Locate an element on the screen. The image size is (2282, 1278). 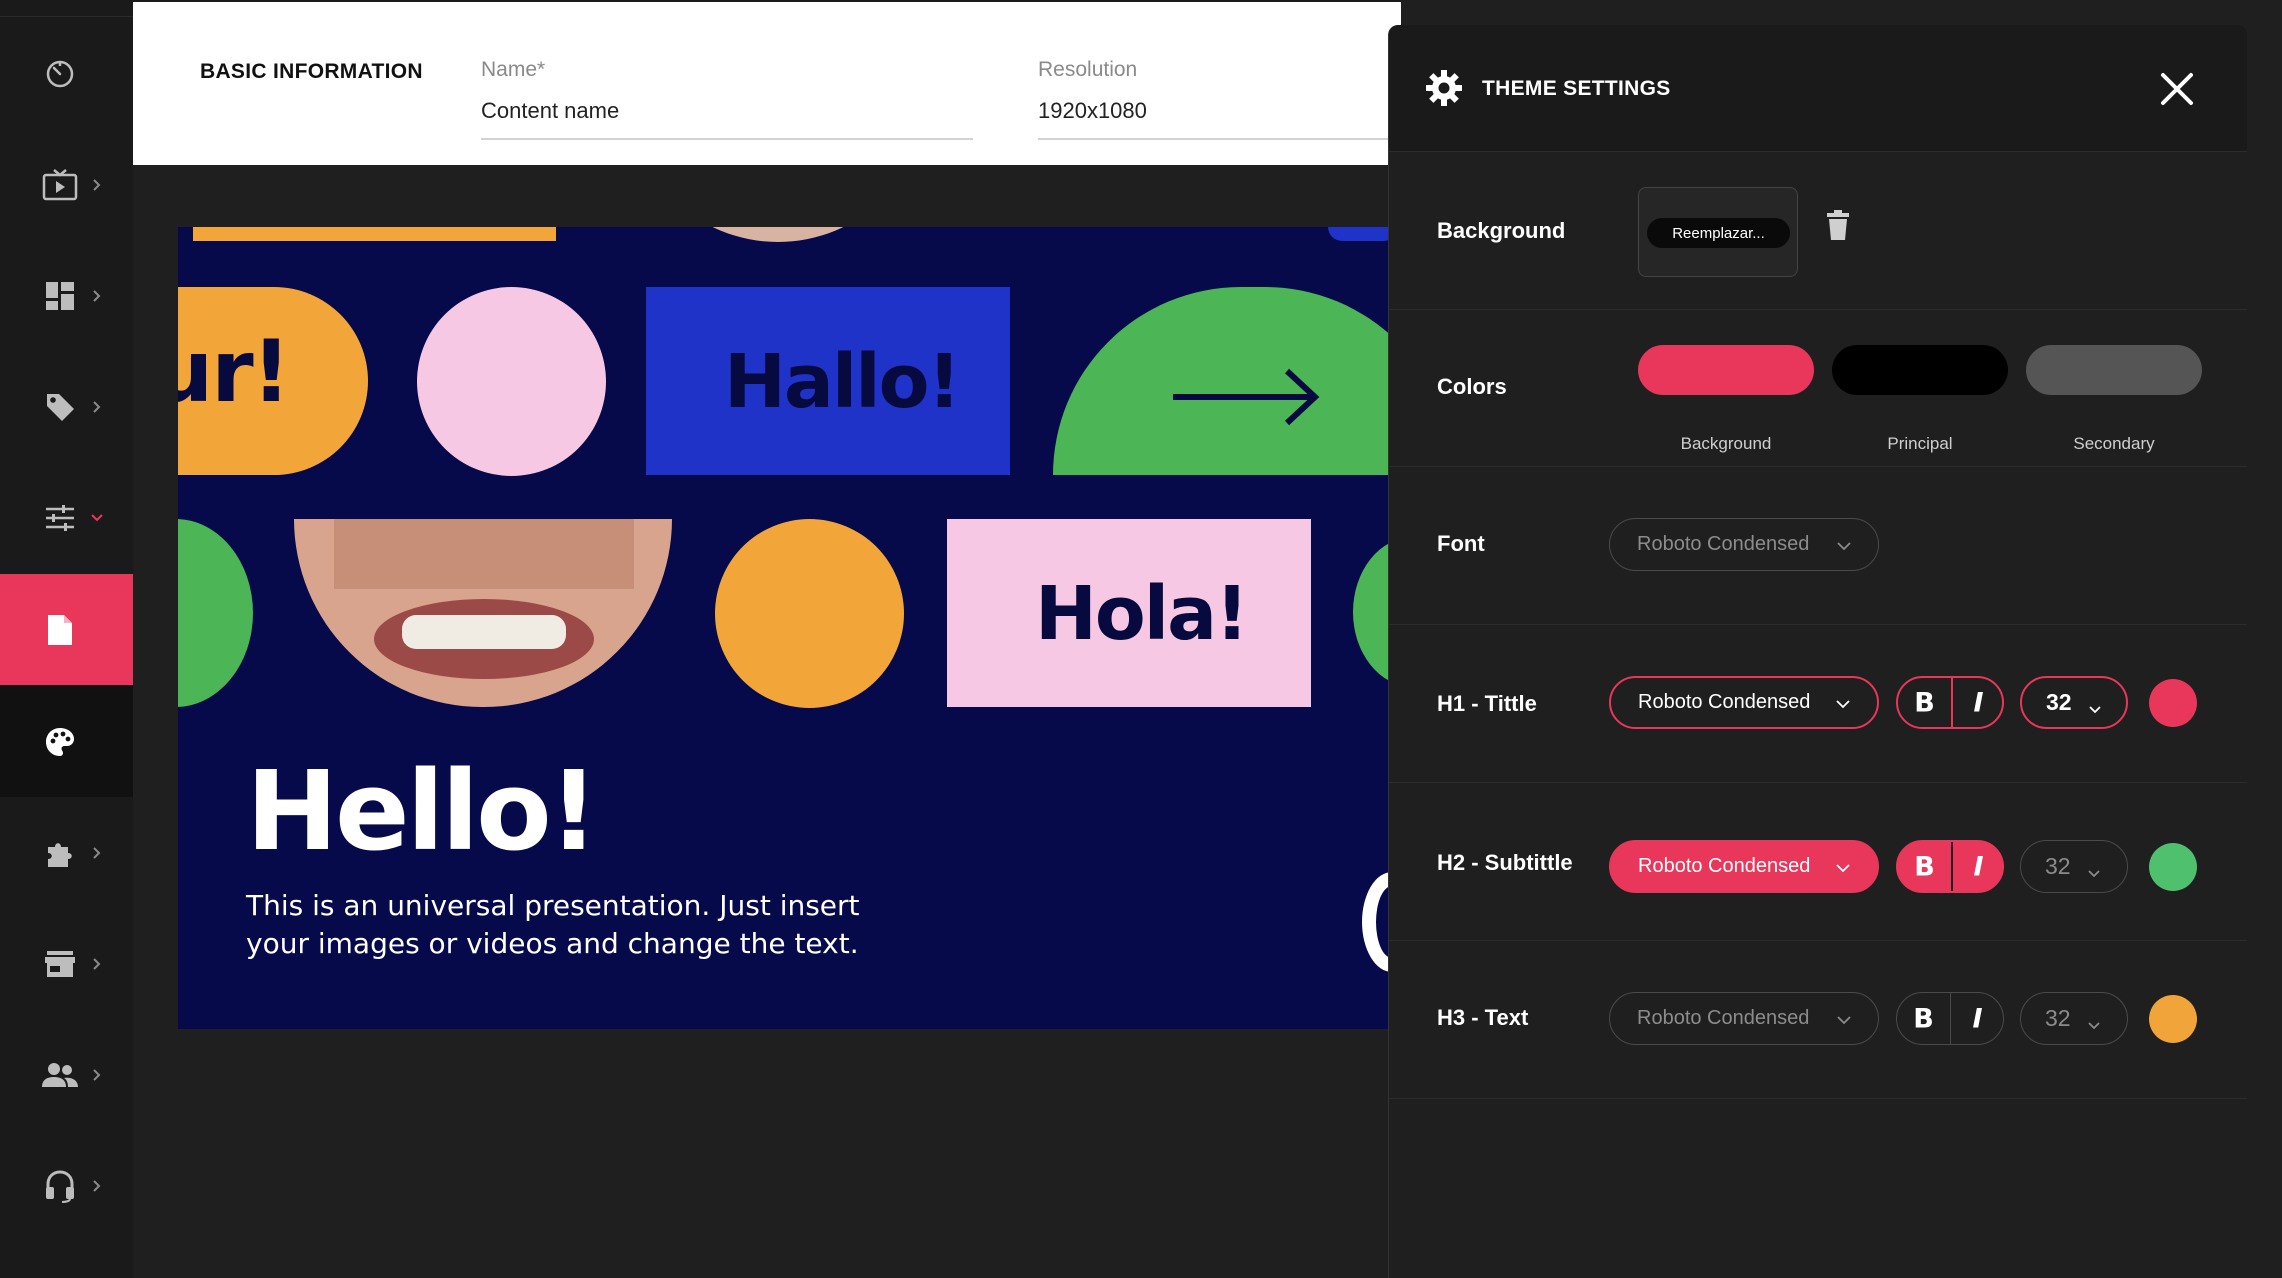
headline-text: Hello! is located at coordinates (422, 811).